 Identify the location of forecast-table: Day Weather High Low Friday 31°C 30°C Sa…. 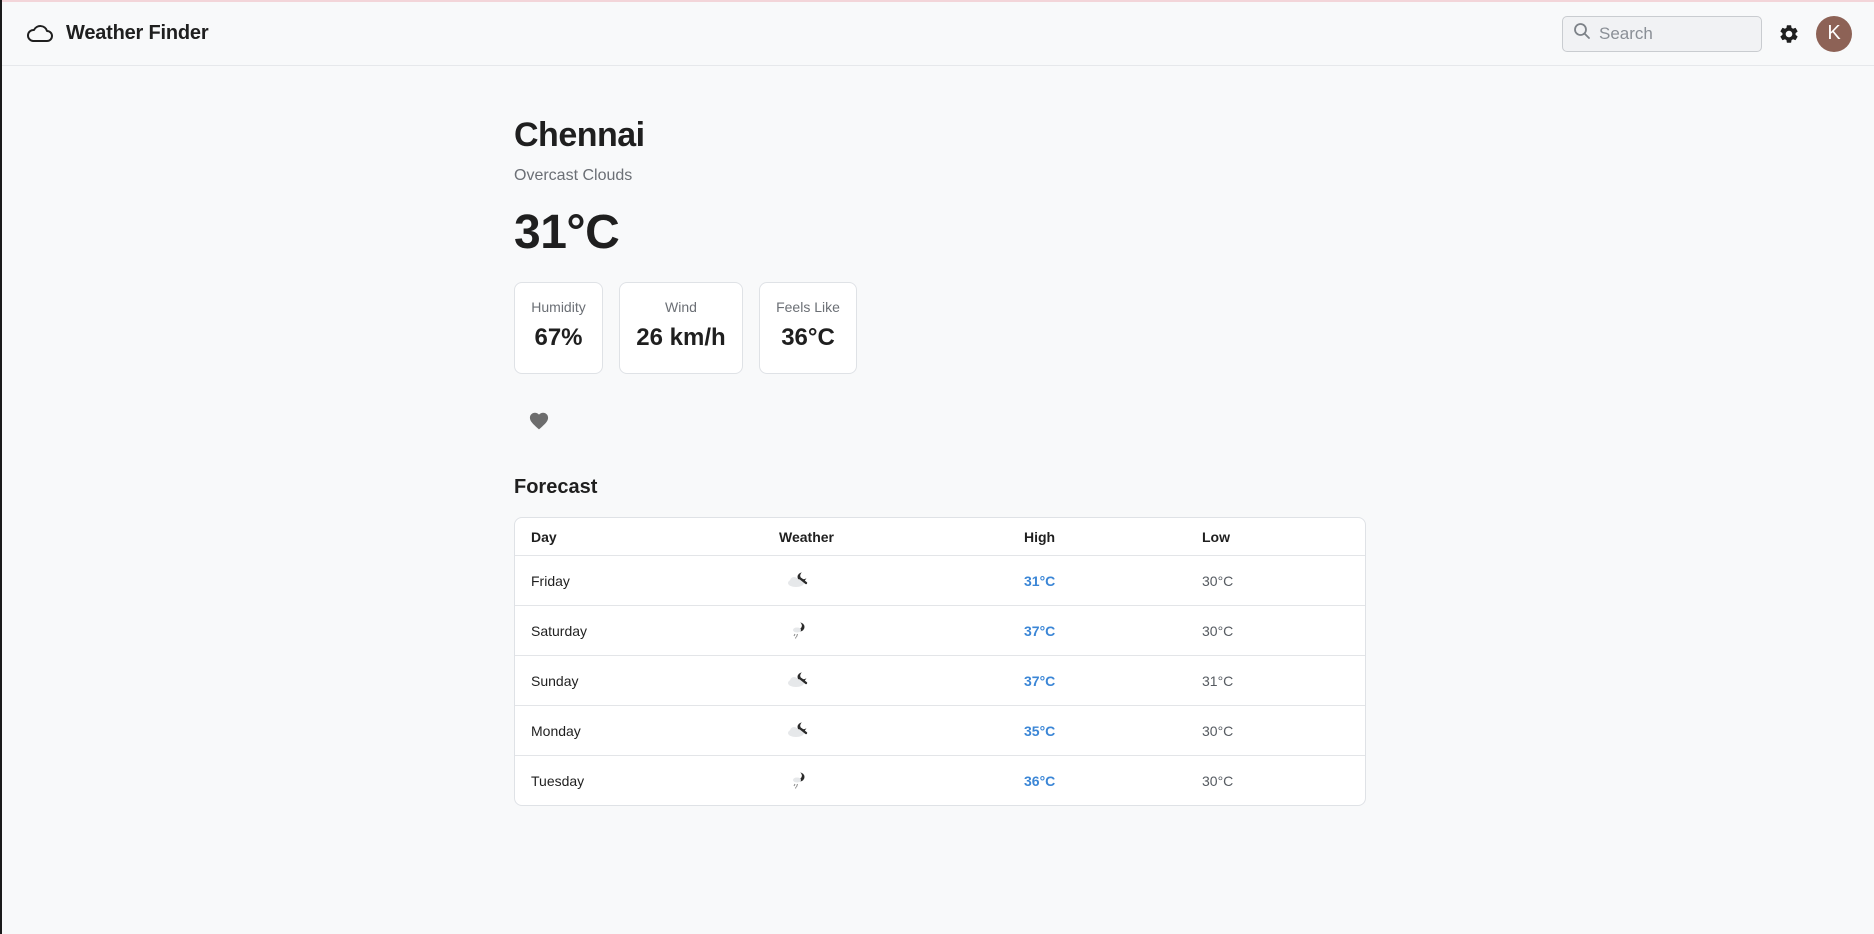
(940, 661).